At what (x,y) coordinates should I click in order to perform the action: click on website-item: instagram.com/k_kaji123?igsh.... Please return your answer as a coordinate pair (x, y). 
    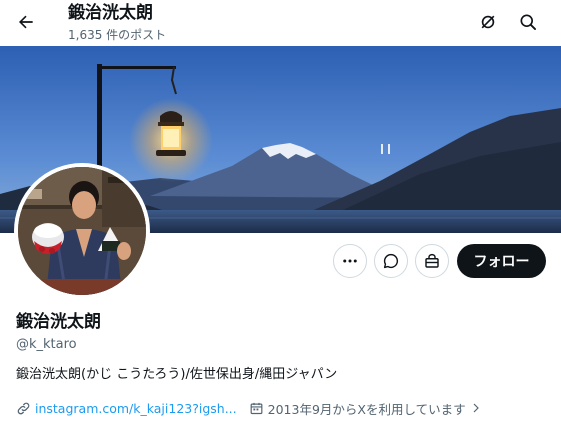
    Looking at the image, I should click on (126, 408).